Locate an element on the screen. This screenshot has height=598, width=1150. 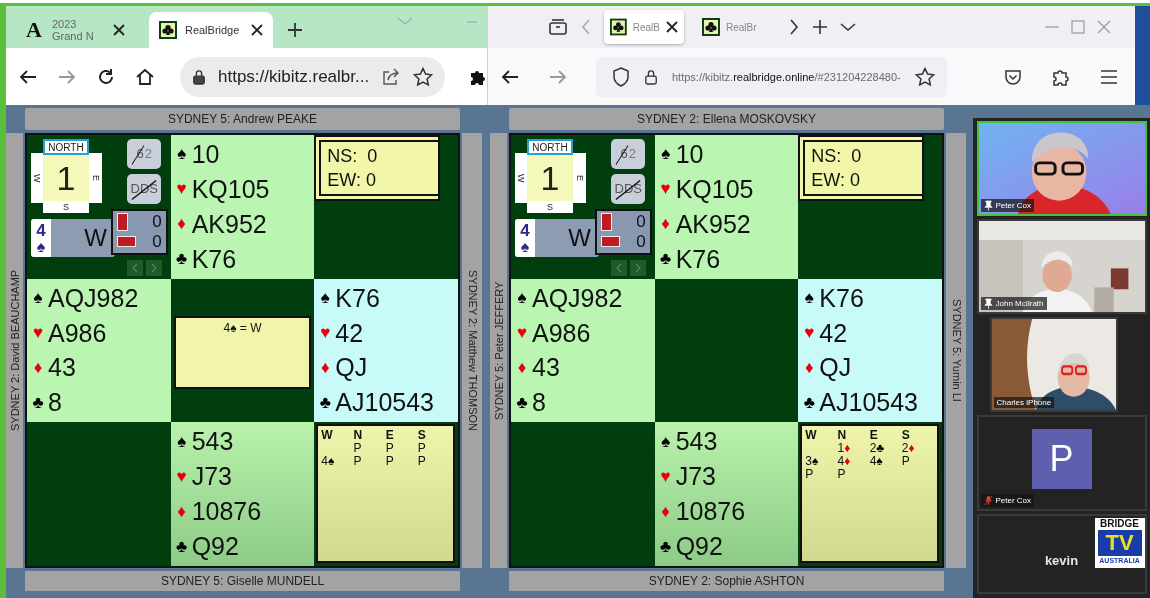
player-name-bar: SYDNEY 5: Giselle MUNDELL is located at coordinates (242, 581).